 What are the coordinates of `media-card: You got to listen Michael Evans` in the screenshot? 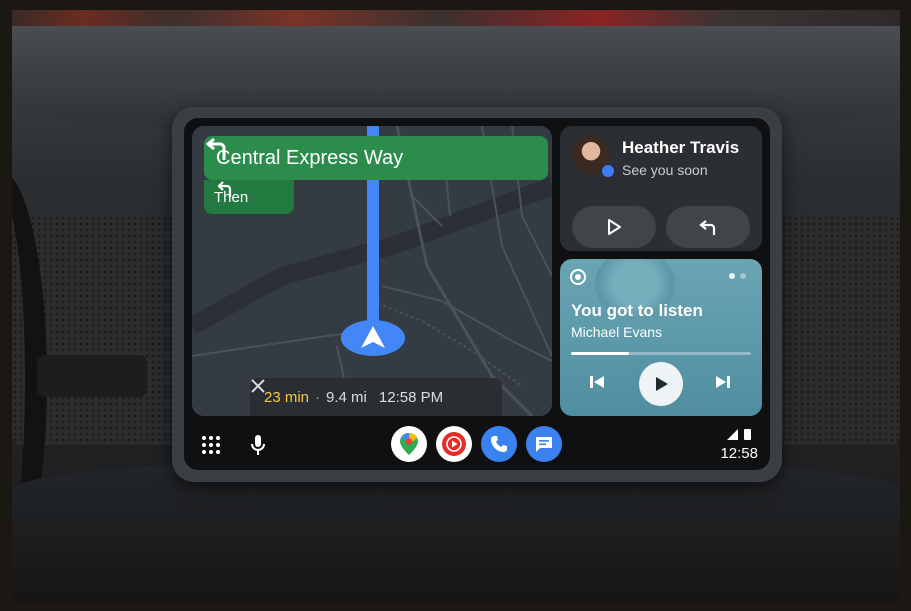 It's located at (661, 337).